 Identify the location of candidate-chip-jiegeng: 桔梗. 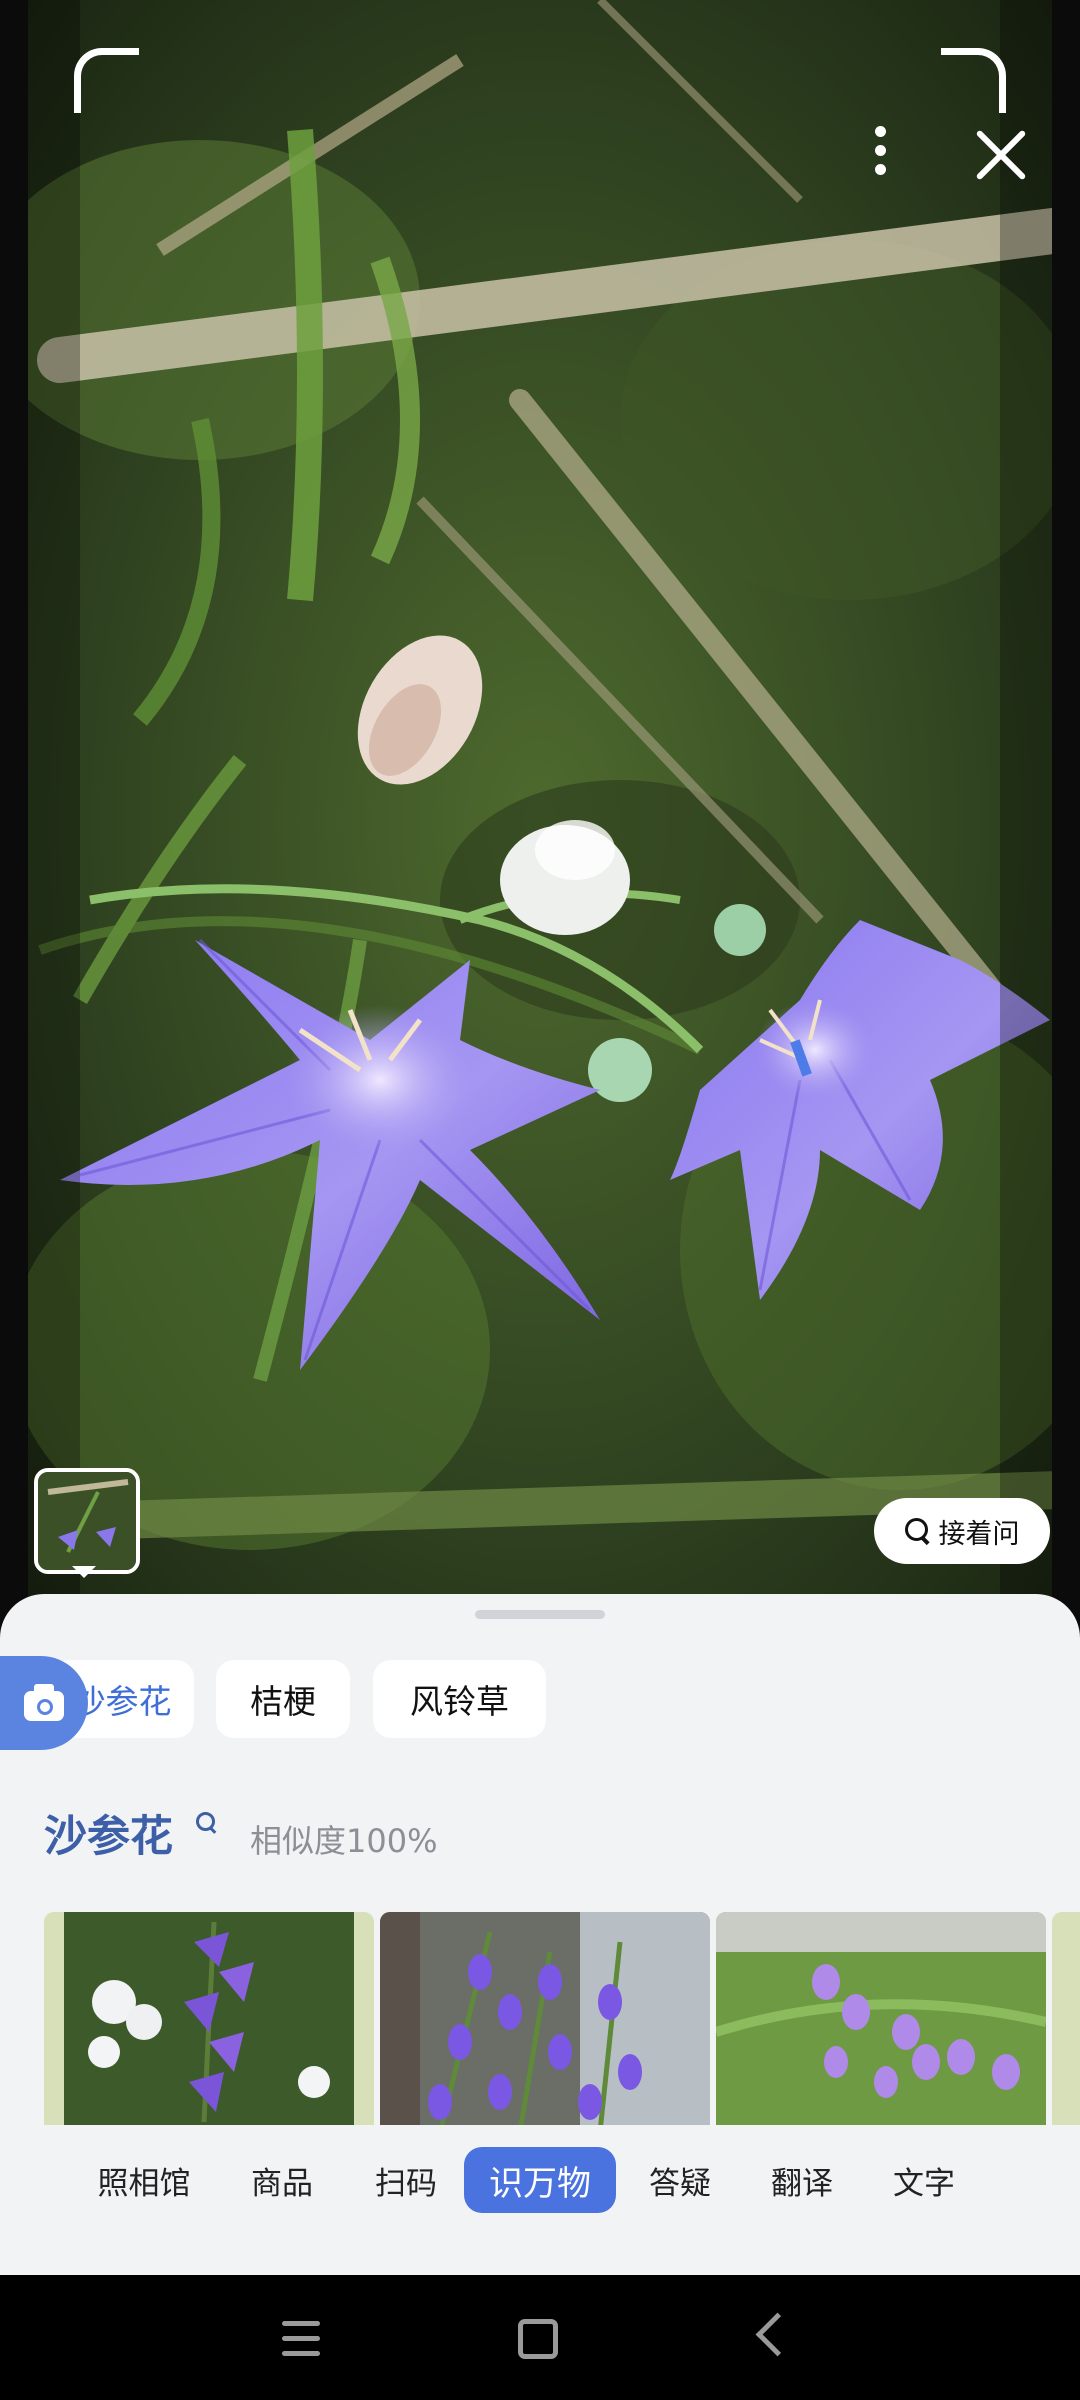
(283, 1699).